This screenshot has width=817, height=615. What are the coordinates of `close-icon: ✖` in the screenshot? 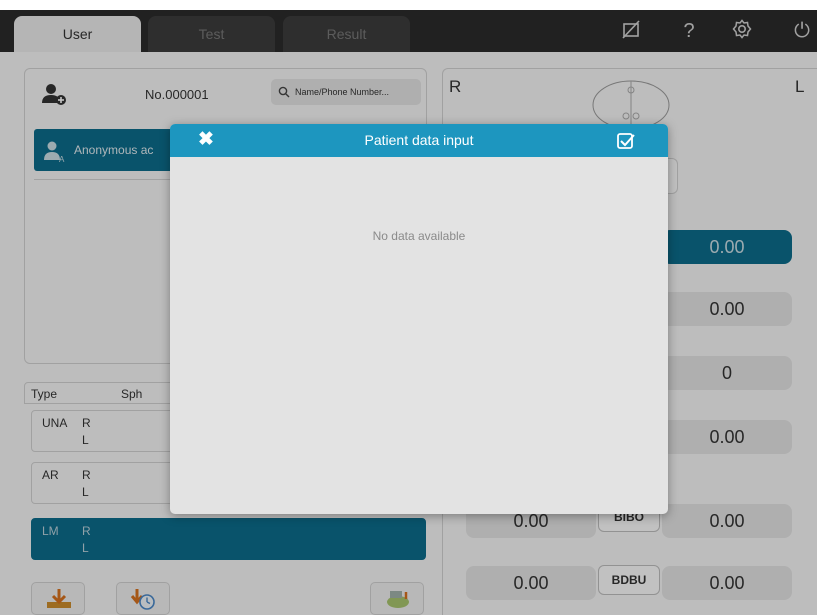 It's located at (206, 140).